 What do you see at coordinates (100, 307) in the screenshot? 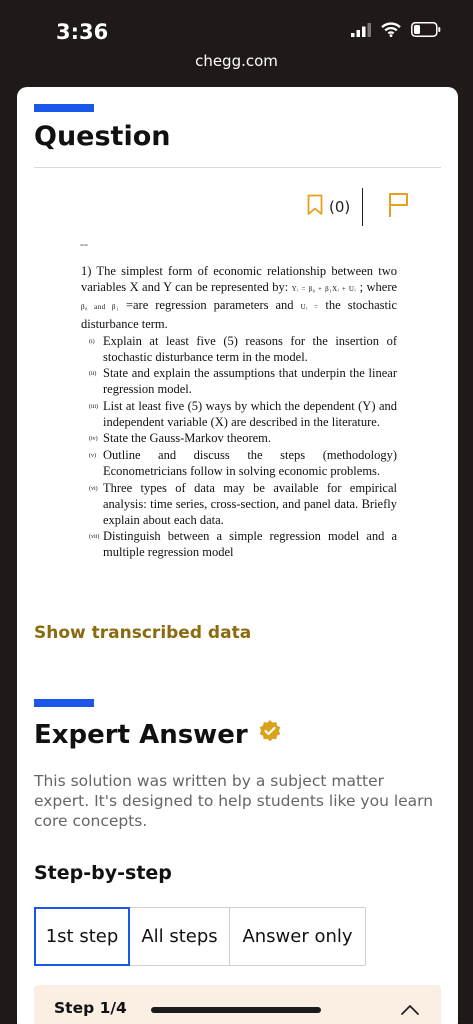
I see `params-text: β₀ and β₁` at bounding box center [100, 307].